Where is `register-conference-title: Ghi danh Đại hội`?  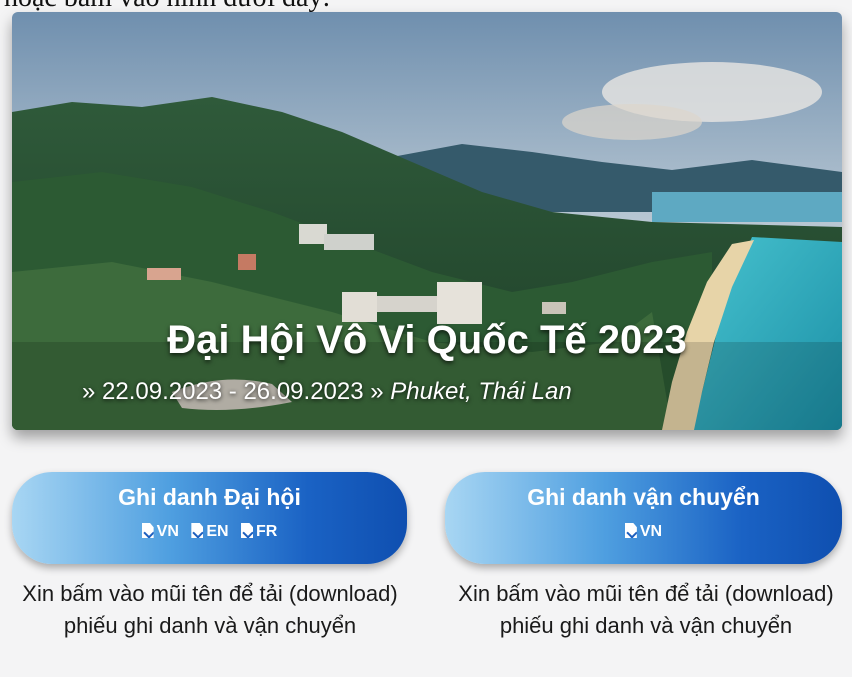
register-conference-title: Ghi danh Đại hội is located at coordinates (209, 497).